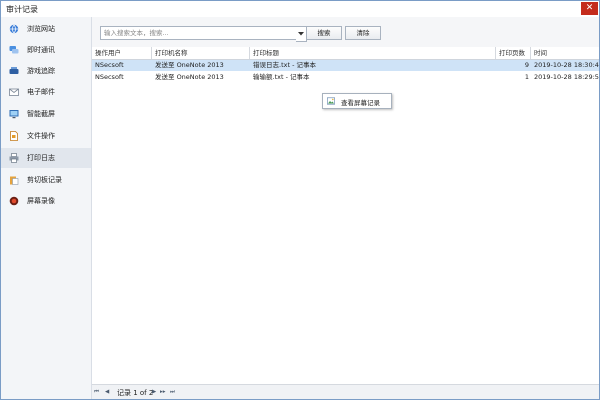 The height and width of the screenshot is (400, 600). Describe the element at coordinates (14, 114) in the screenshot. I see `screenshot-icon` at that location.